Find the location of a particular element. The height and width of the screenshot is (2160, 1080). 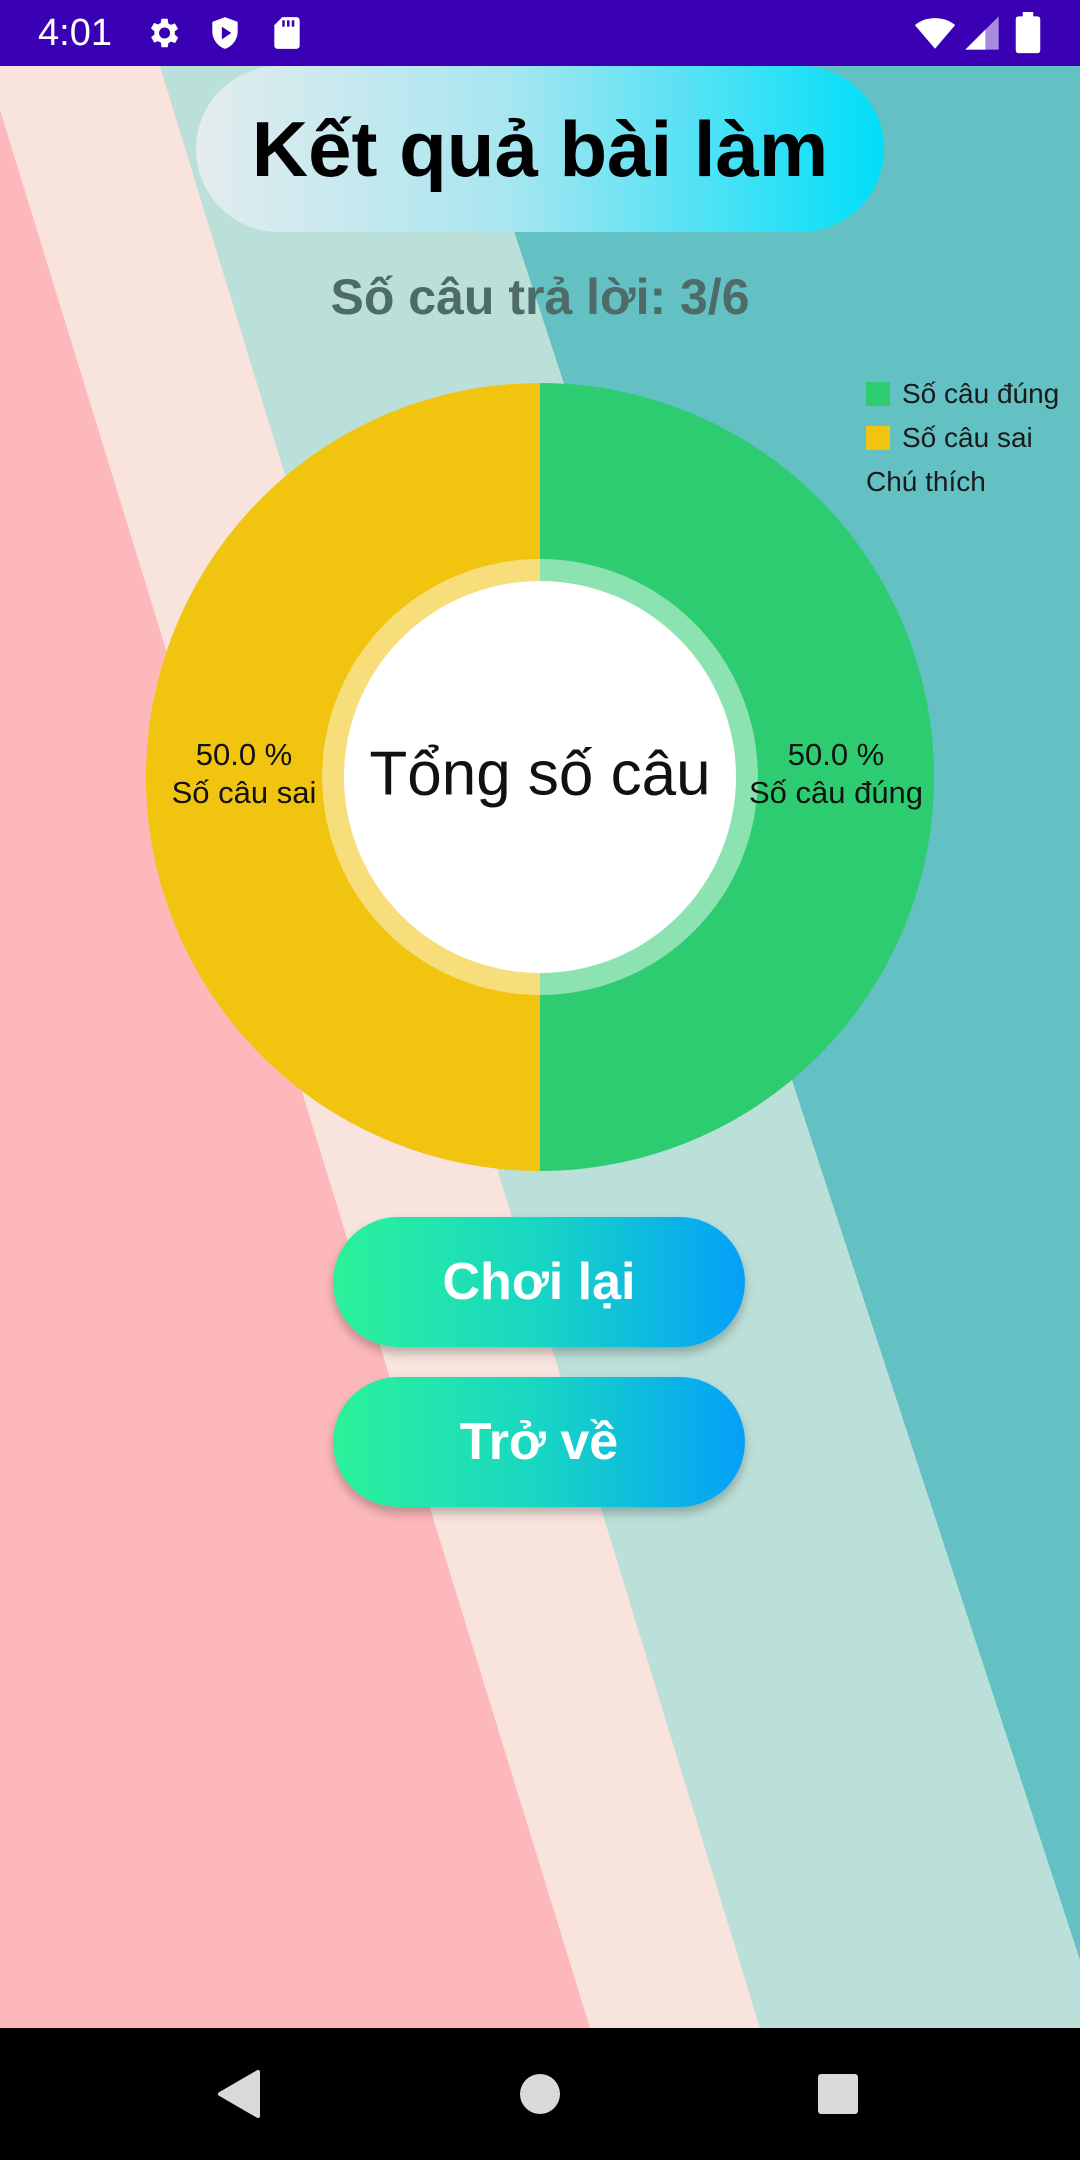

legend-item-correct: Số câu đúng is located at coordinates (962, 394).